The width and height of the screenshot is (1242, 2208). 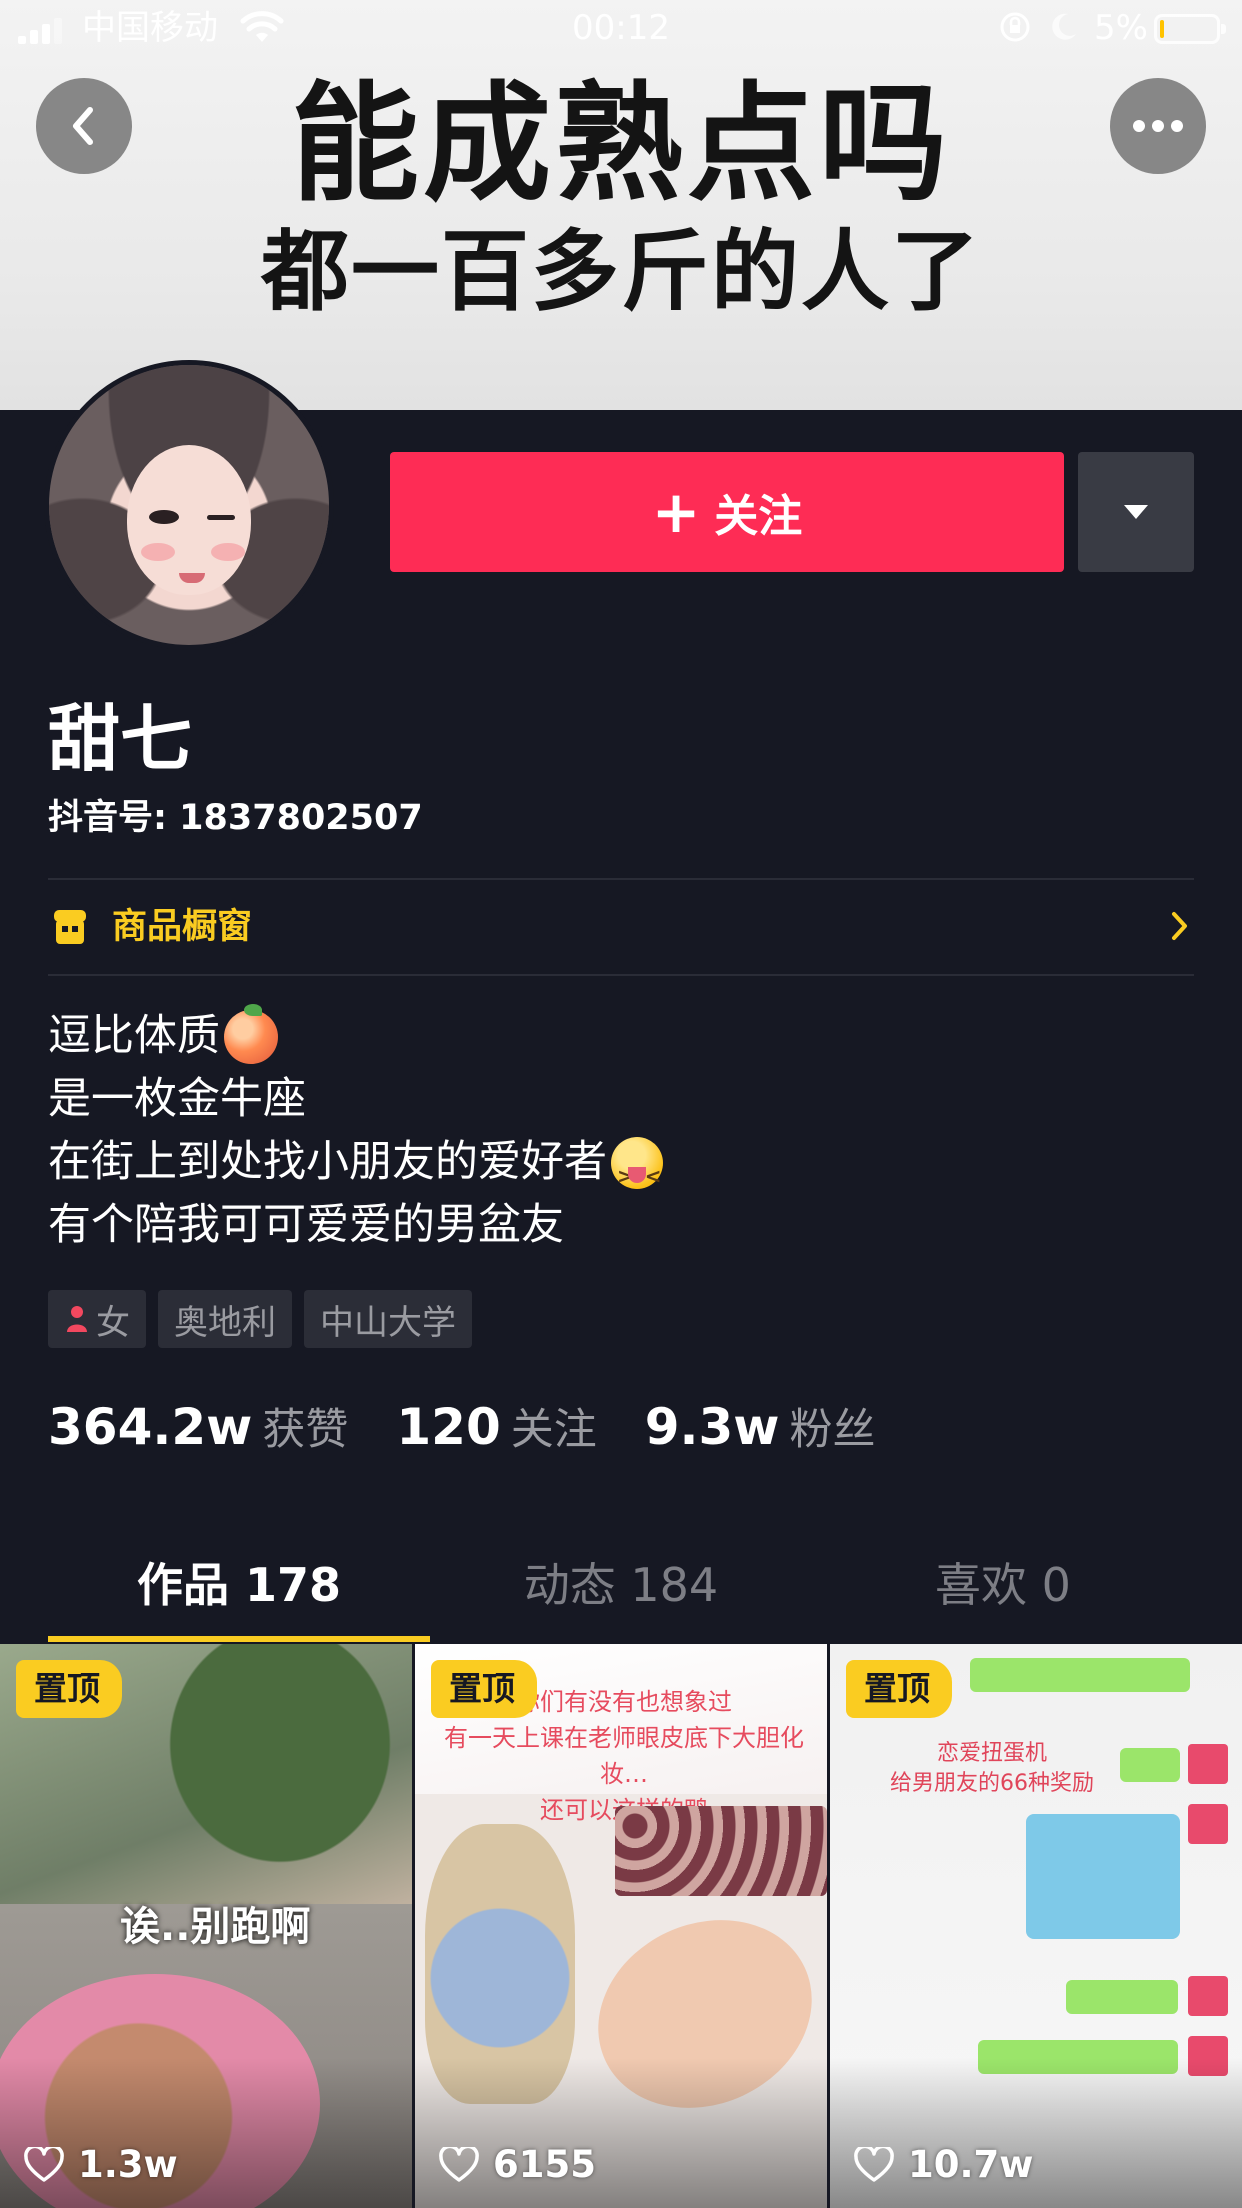 I want to click on avatar, so click(x=189, y=505).